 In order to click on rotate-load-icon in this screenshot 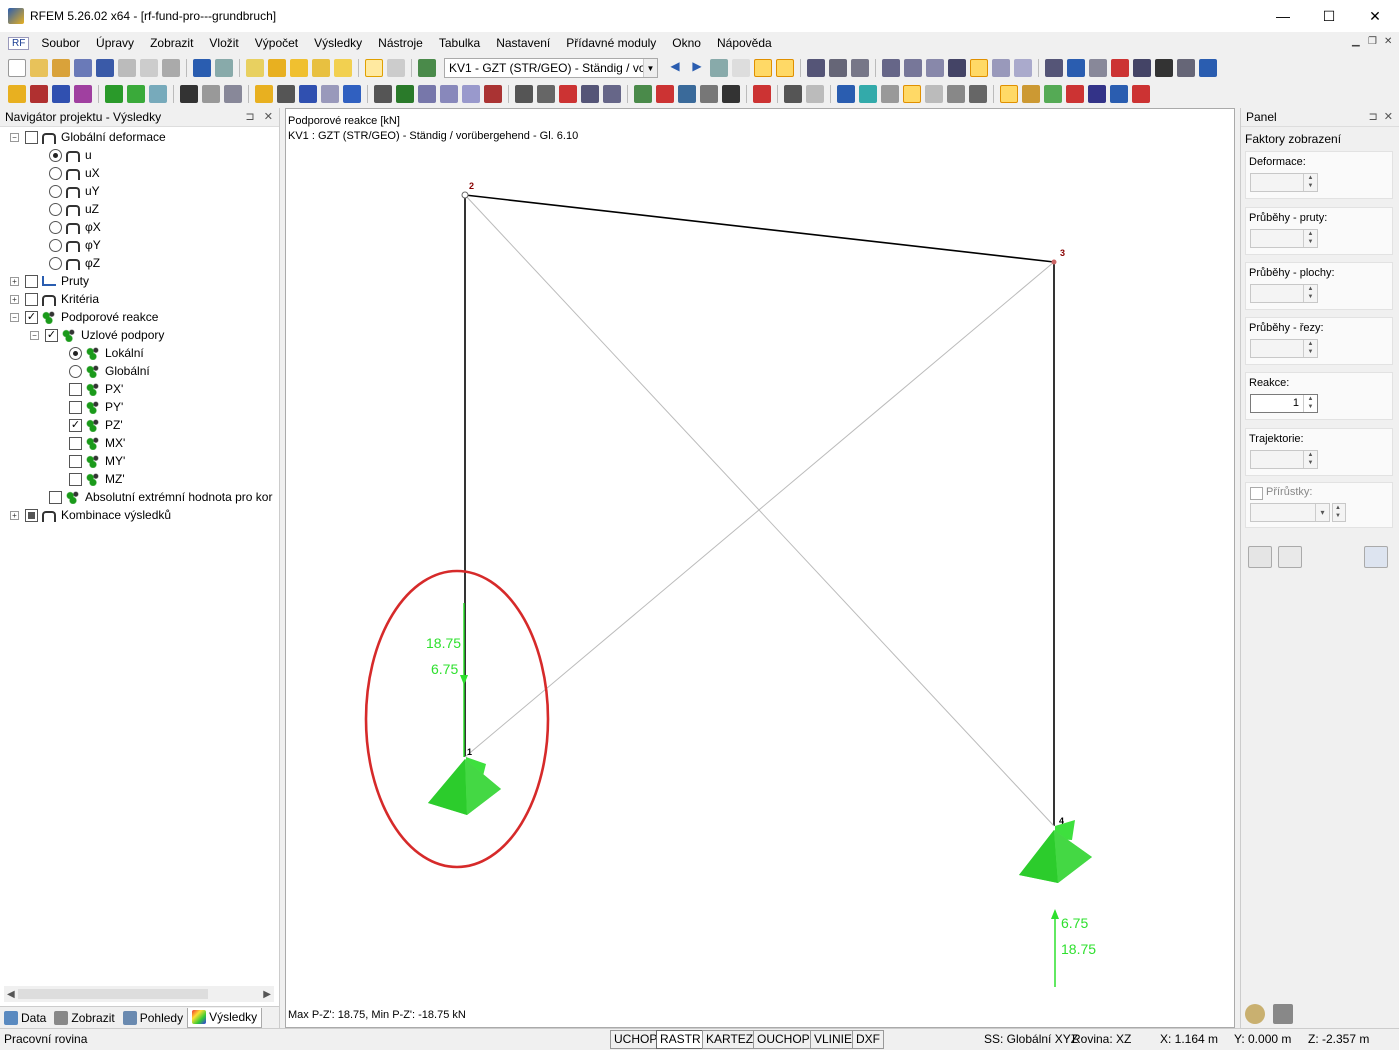, I will do `click(308, 94)`.